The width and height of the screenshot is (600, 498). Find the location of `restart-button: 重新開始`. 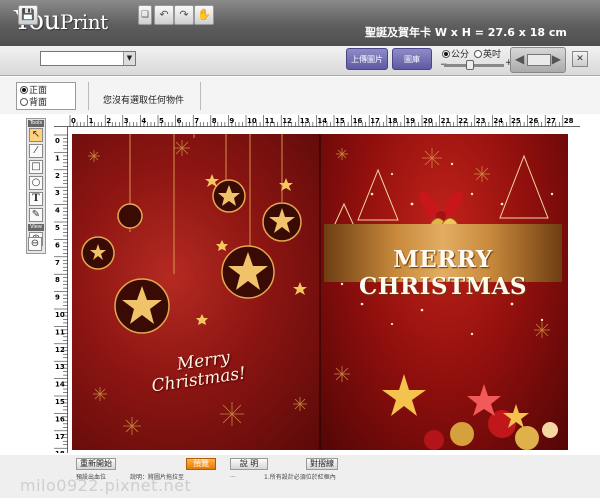

restart-button: 重新開始 is located at coordinates (96, 464).